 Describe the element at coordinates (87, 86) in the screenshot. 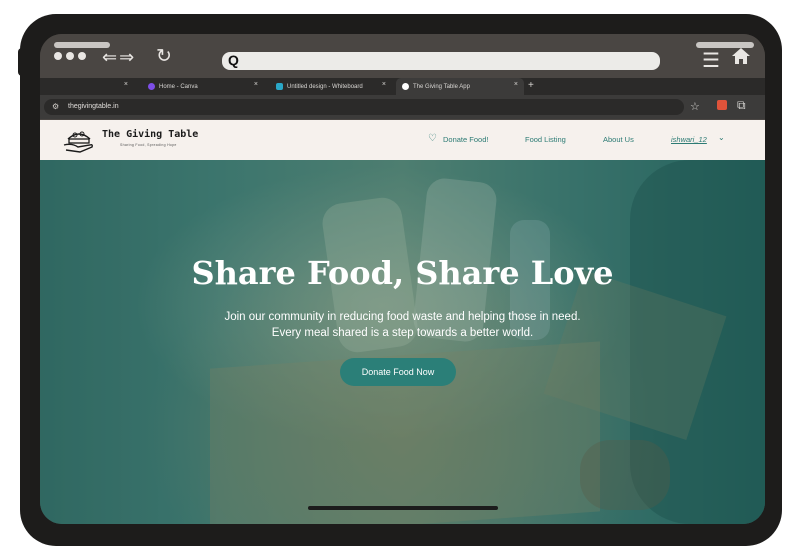

I see `tab-0: ×` at that location.